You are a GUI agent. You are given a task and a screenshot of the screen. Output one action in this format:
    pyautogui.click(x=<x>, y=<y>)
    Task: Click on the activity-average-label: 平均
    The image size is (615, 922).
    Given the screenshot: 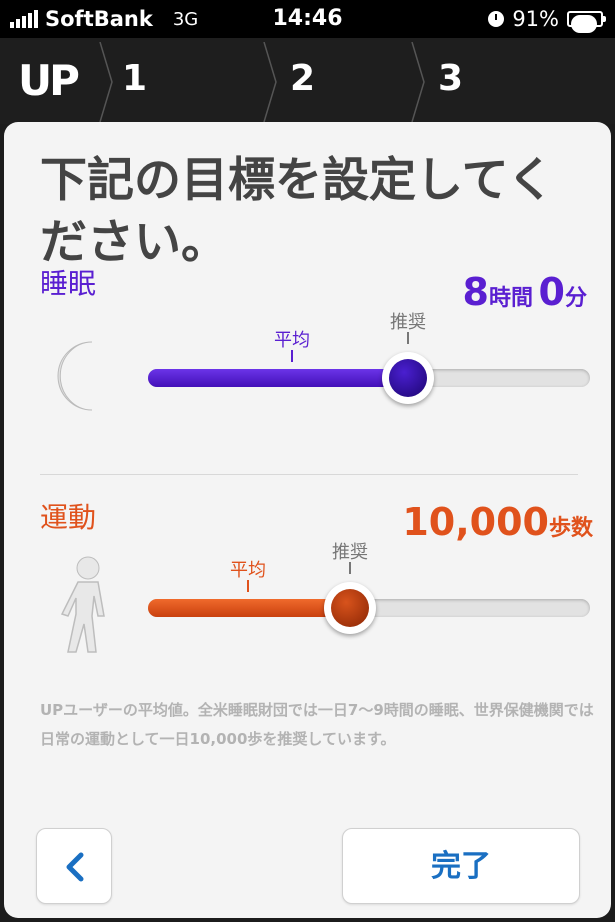 What is the action you would take?
    pyautogui.click(x=248, y=570)
    